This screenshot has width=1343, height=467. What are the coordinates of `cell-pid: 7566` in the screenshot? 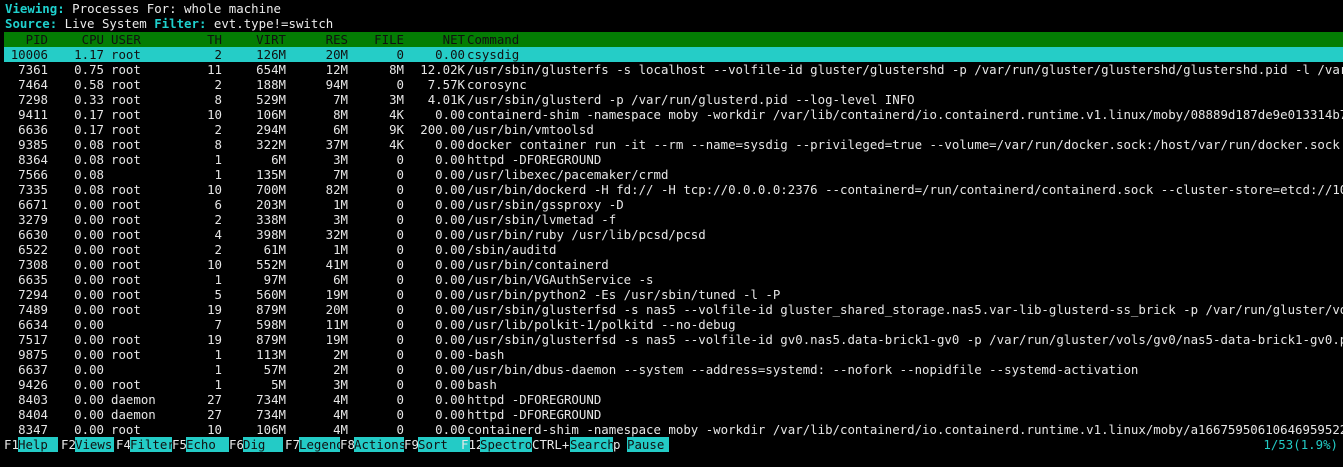 It's located at (33, 174).